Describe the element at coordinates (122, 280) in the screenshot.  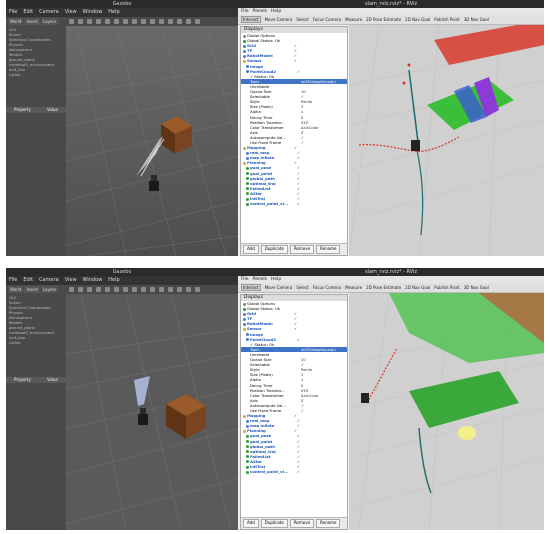
I see `gazebo-menubar: File Edit Camera View Window Help` at that location.